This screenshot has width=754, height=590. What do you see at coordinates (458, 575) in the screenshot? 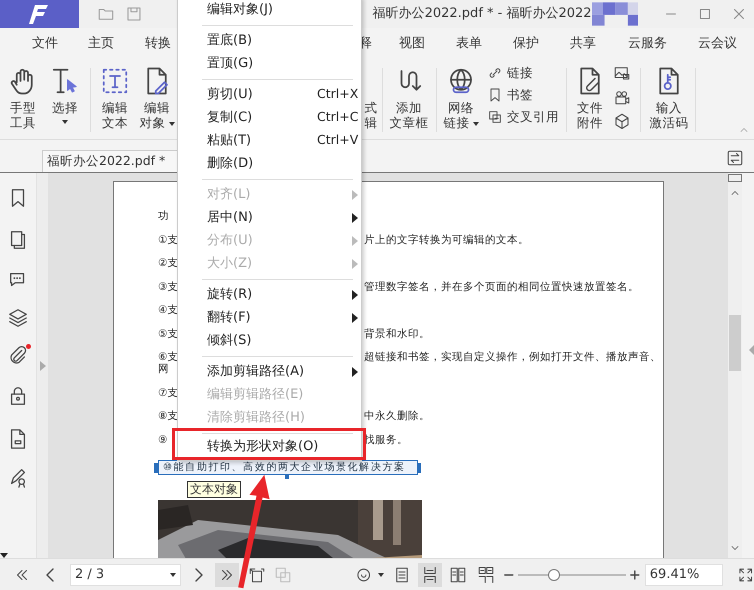
I see `two-pages-icon` at bounding box center [458, 575].